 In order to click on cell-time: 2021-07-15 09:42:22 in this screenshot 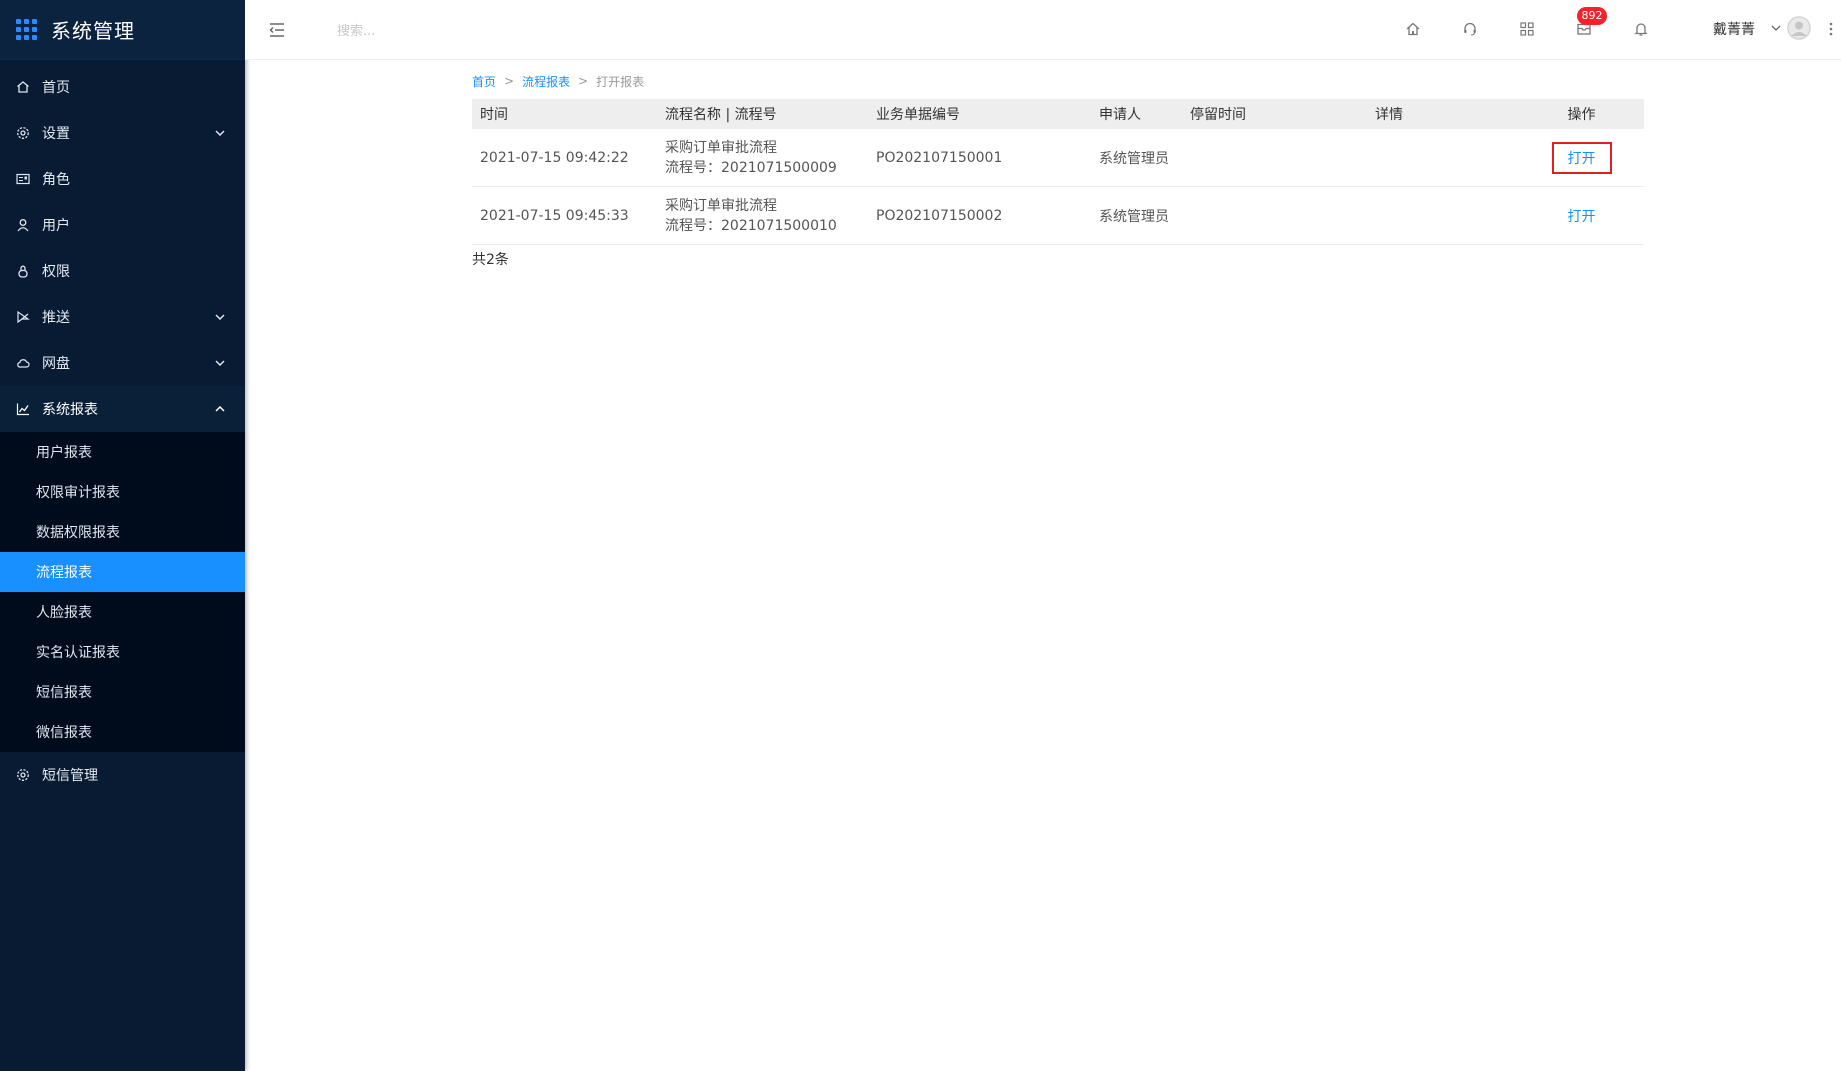, I will do `click(564, 158)`.